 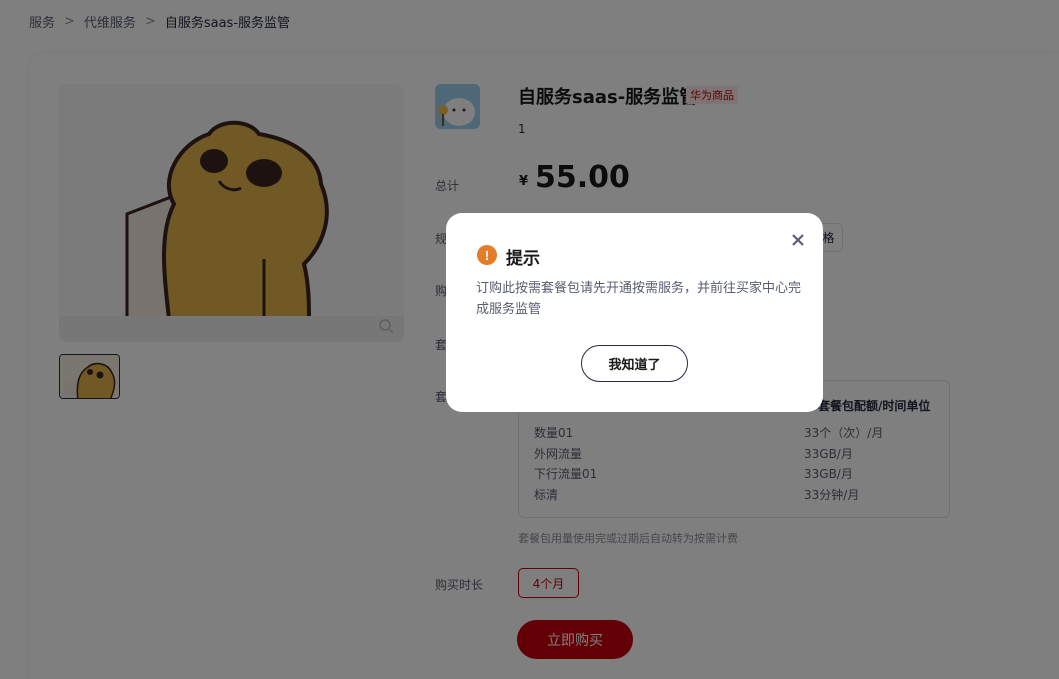 I want to click on notice-dialog: ! 提示 订购此按需套餐包请先开通按需服务，并前往买家中心完成服务监管 我知道了, so click(x=634, y=312).